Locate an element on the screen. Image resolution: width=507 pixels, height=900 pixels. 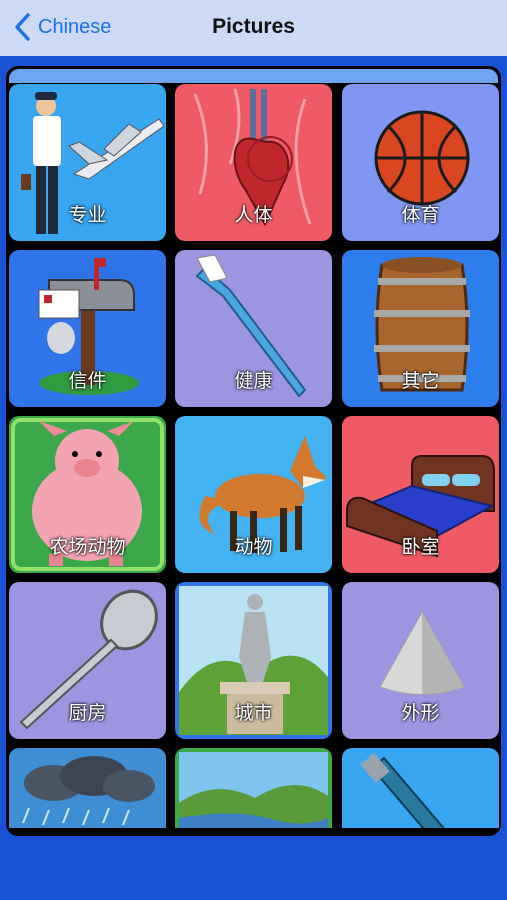
navigation-bar: Chinese Pictures is located at coordinates (253, 28).